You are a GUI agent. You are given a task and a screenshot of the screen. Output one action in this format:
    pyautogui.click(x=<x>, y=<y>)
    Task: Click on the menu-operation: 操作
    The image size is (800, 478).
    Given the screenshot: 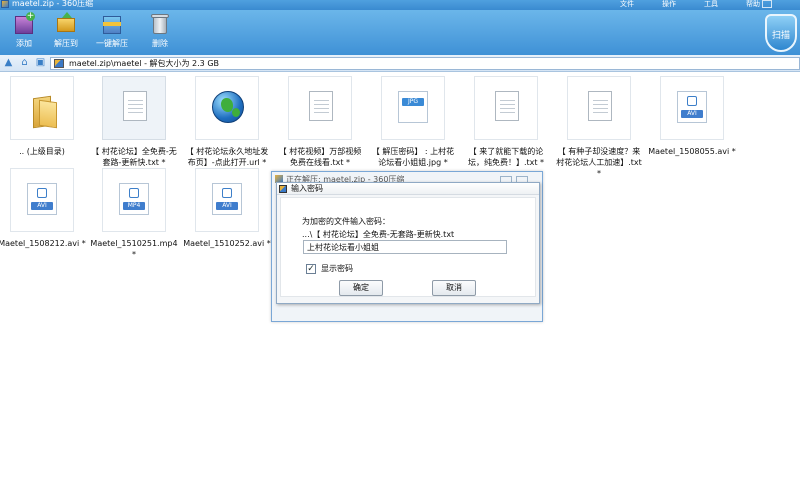 What is the action you would take?
    pyautogui.click(x=669, y=4)
    